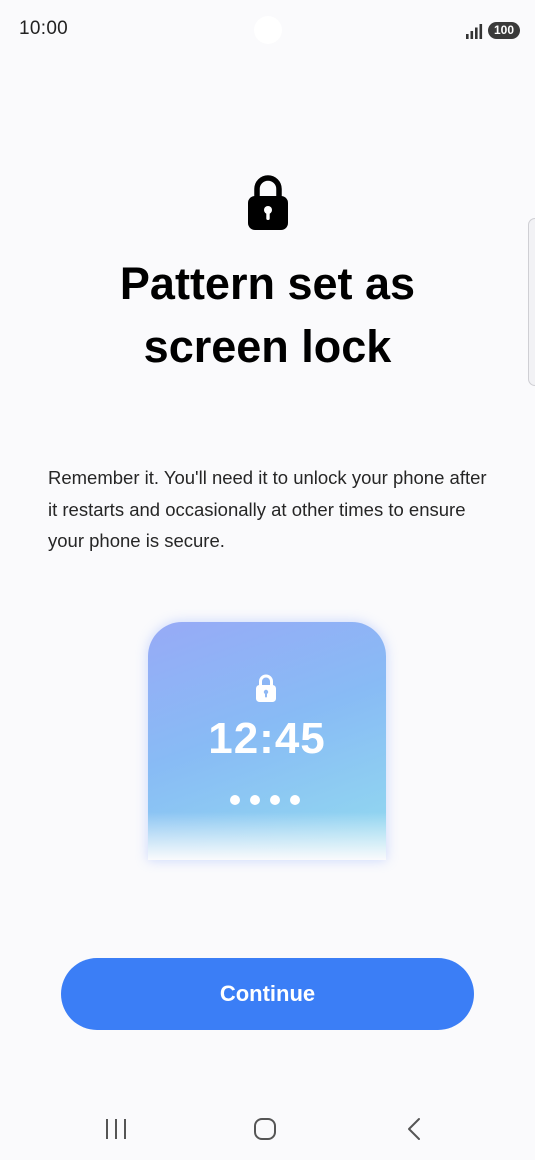 This screenshot has width=535, height=1160. Describe the element at coordinates (265, 800) in the screenshot. I see `pin-dots` at that location.